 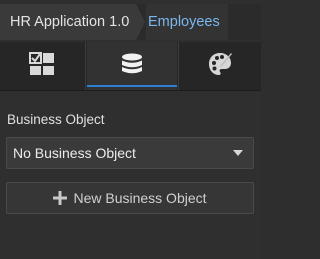 What do you see at coordinates (140, 22) in the screenshot?
I see `breadcrumb-separator` at bounding box center [140, 22].